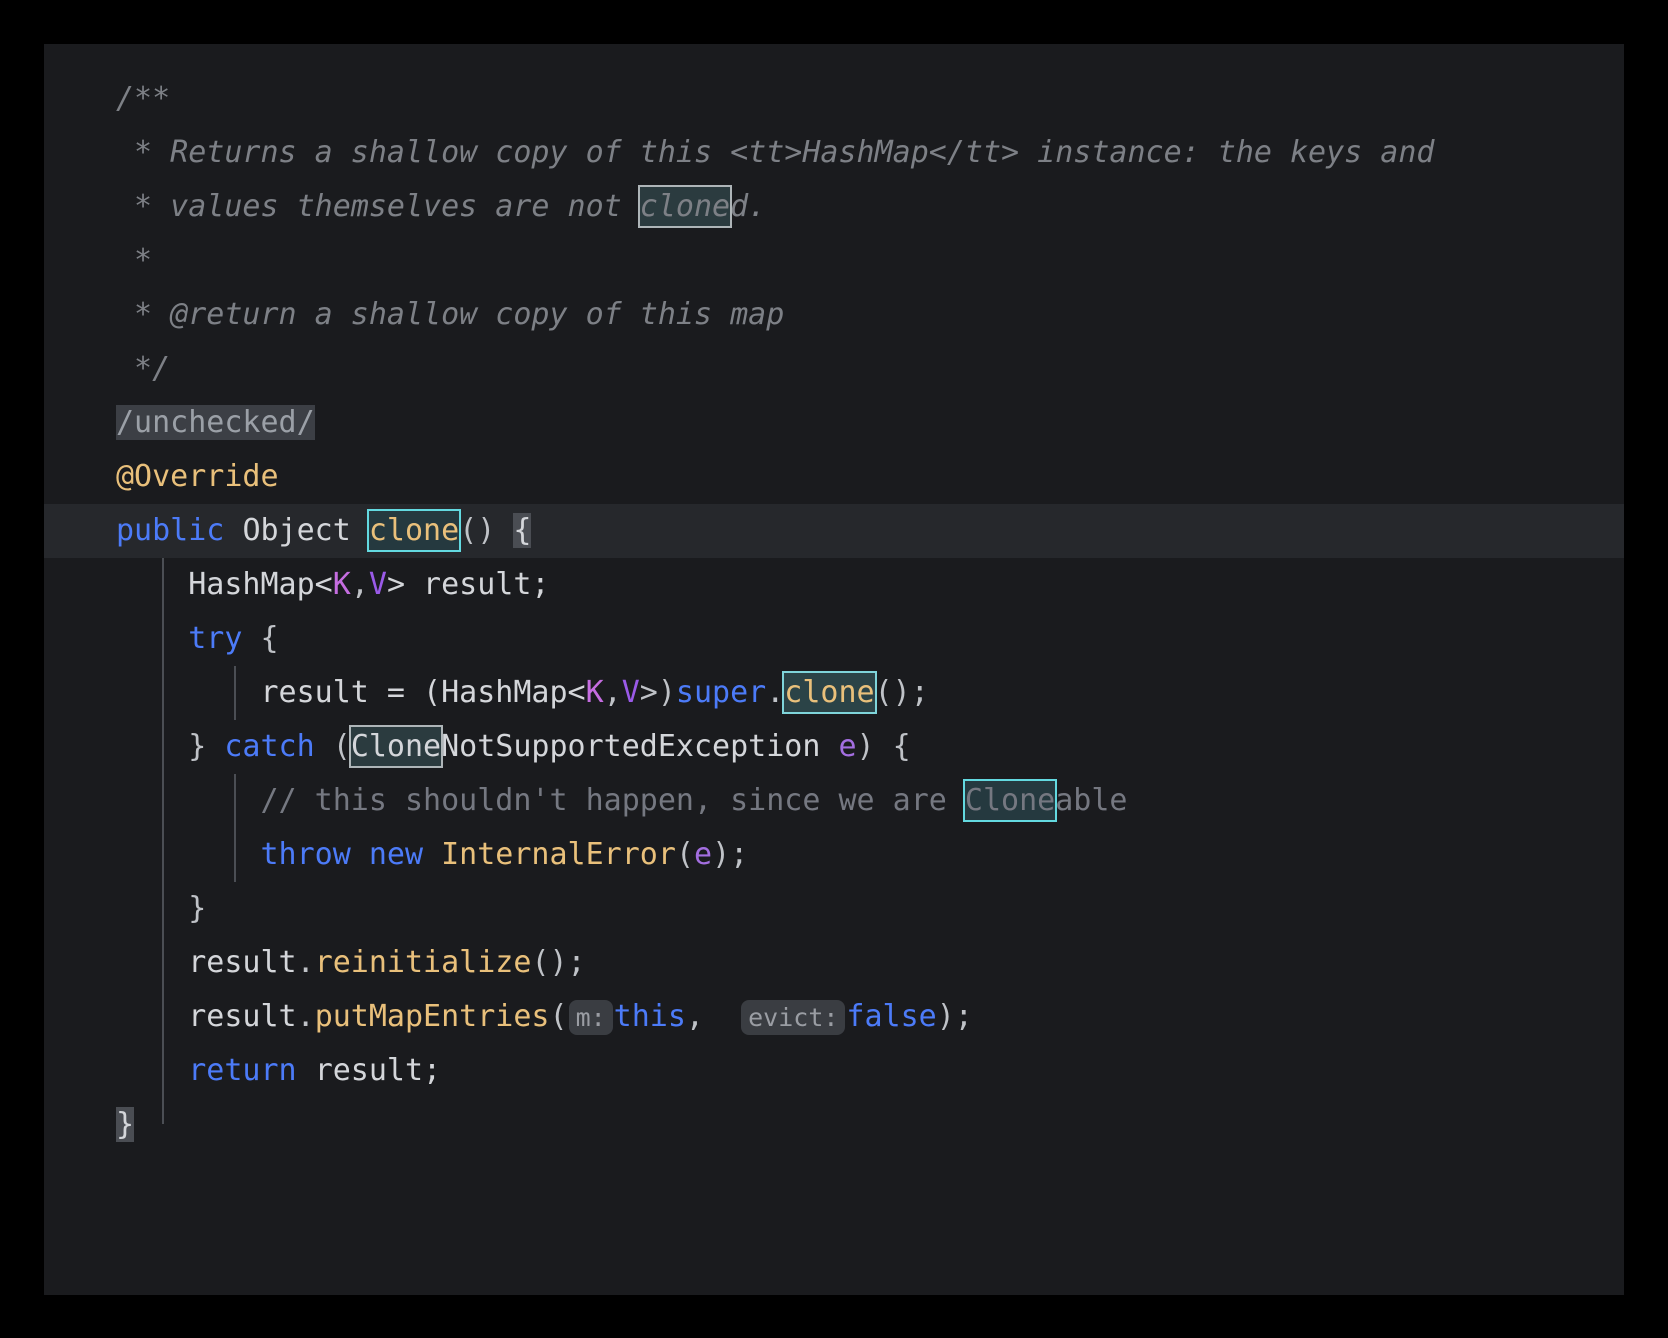 The image size is (1668, 1338). Describe the element at coordinates (143, 98) in the screenshot. I see `javadoc-text: /**` at that location.